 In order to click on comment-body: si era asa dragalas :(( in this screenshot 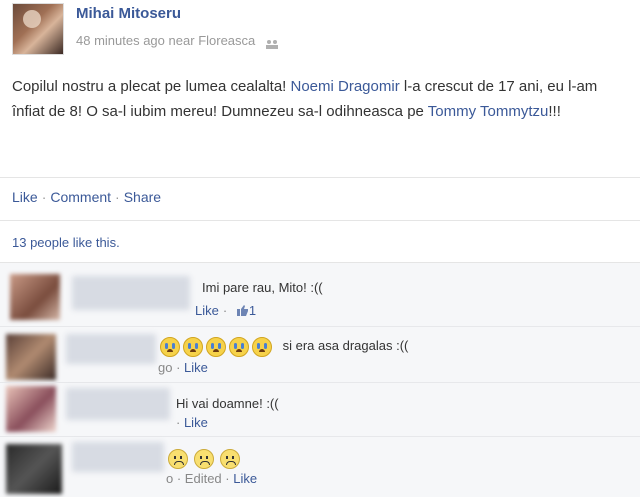, I will do `click(284, 347)`.